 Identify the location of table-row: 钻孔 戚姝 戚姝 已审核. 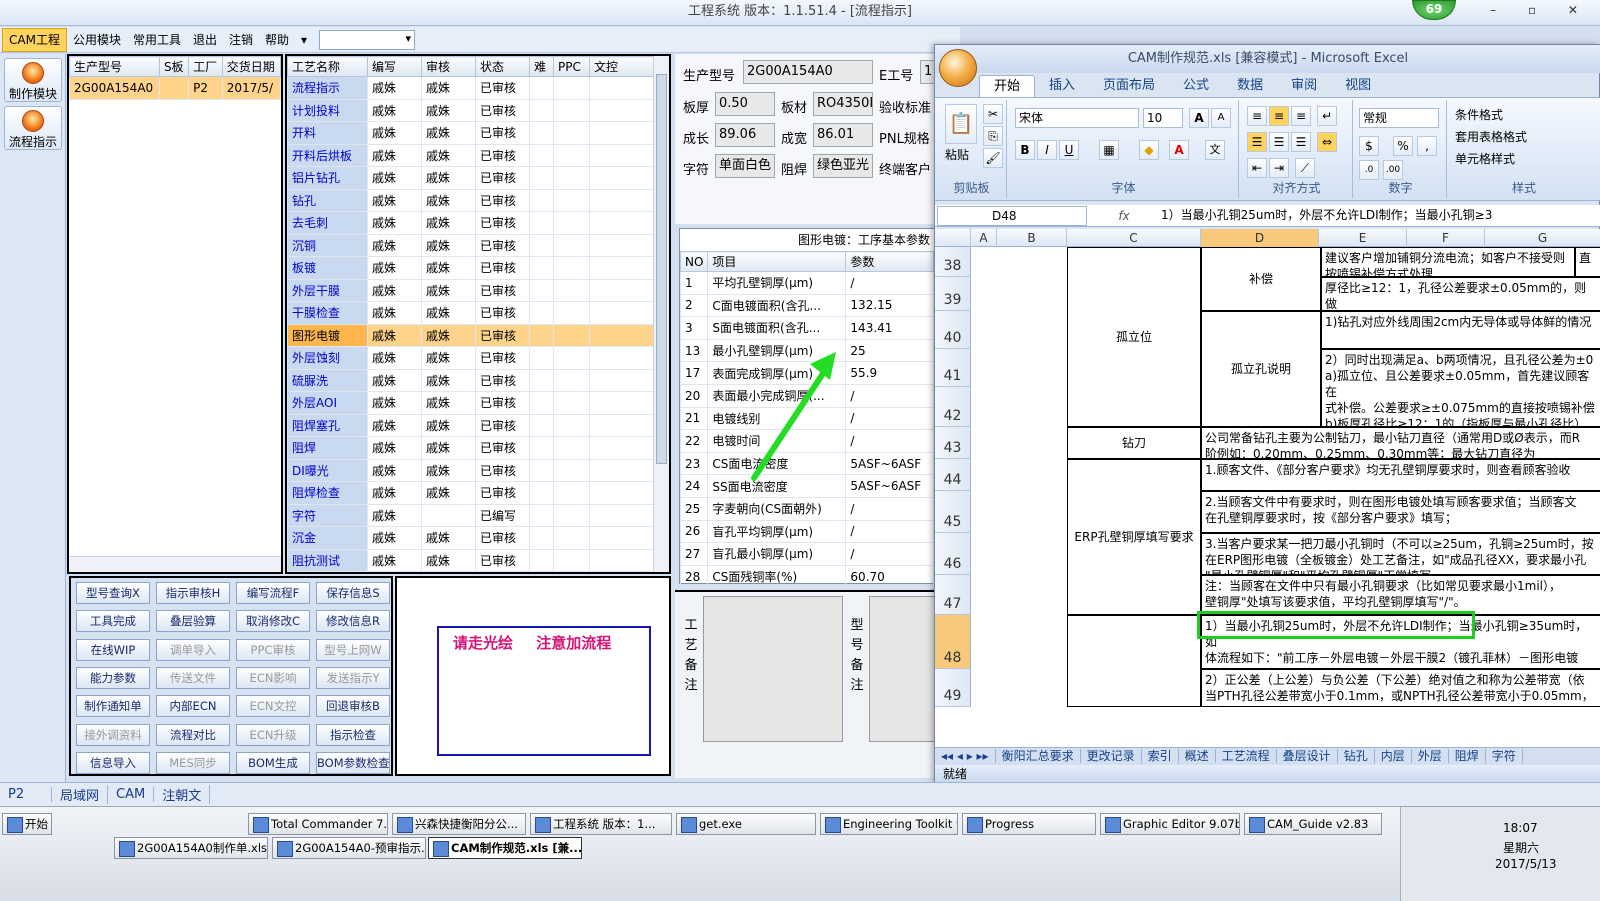
(478, 200).